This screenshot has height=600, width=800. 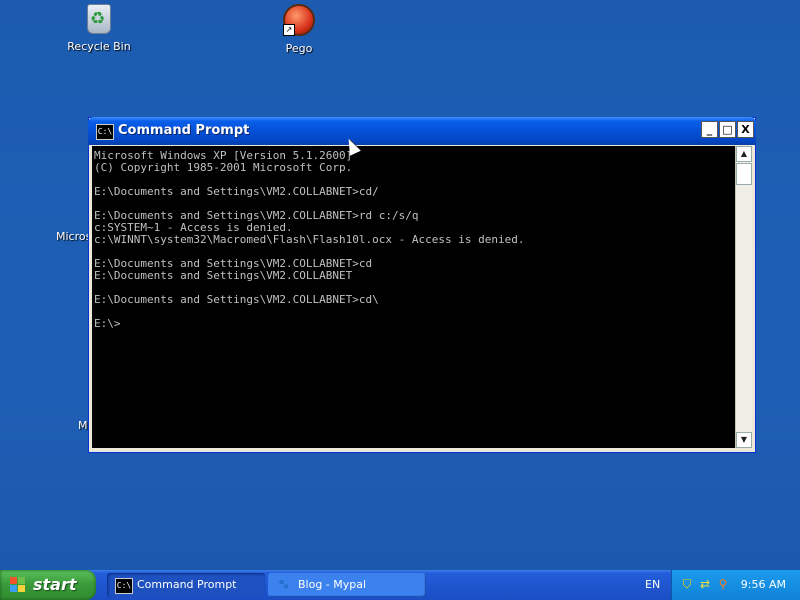 I want to click on close-button: X, so click(x=745, y=129).